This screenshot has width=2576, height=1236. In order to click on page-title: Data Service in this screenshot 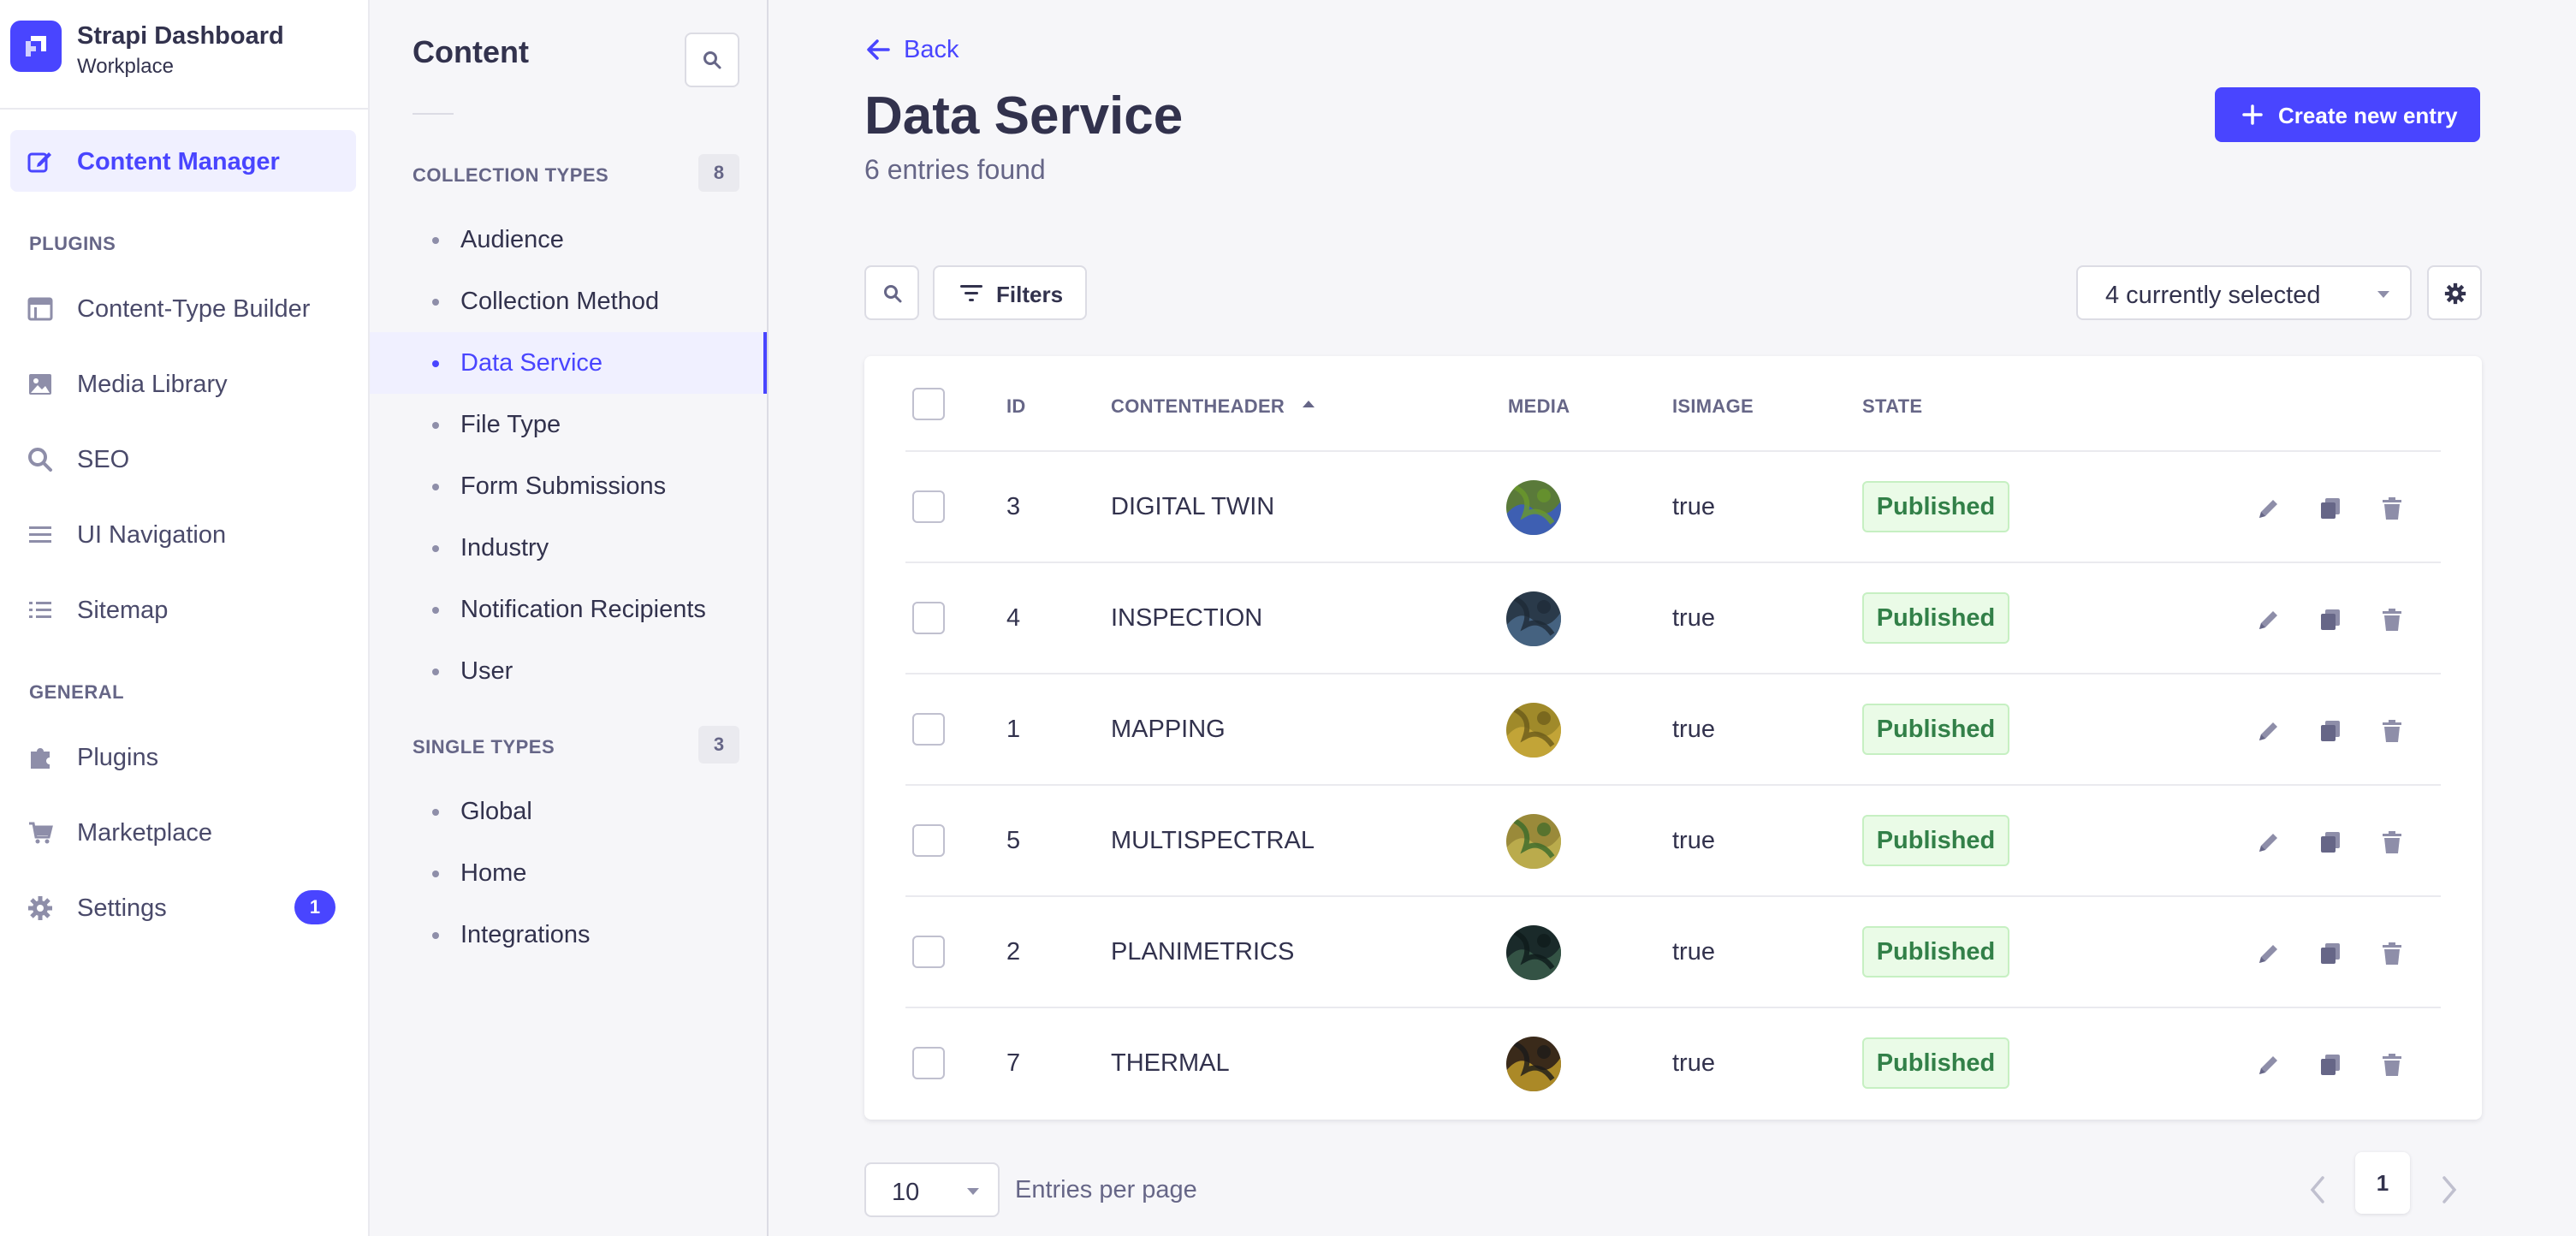, I will do `click(1024, 116)`.